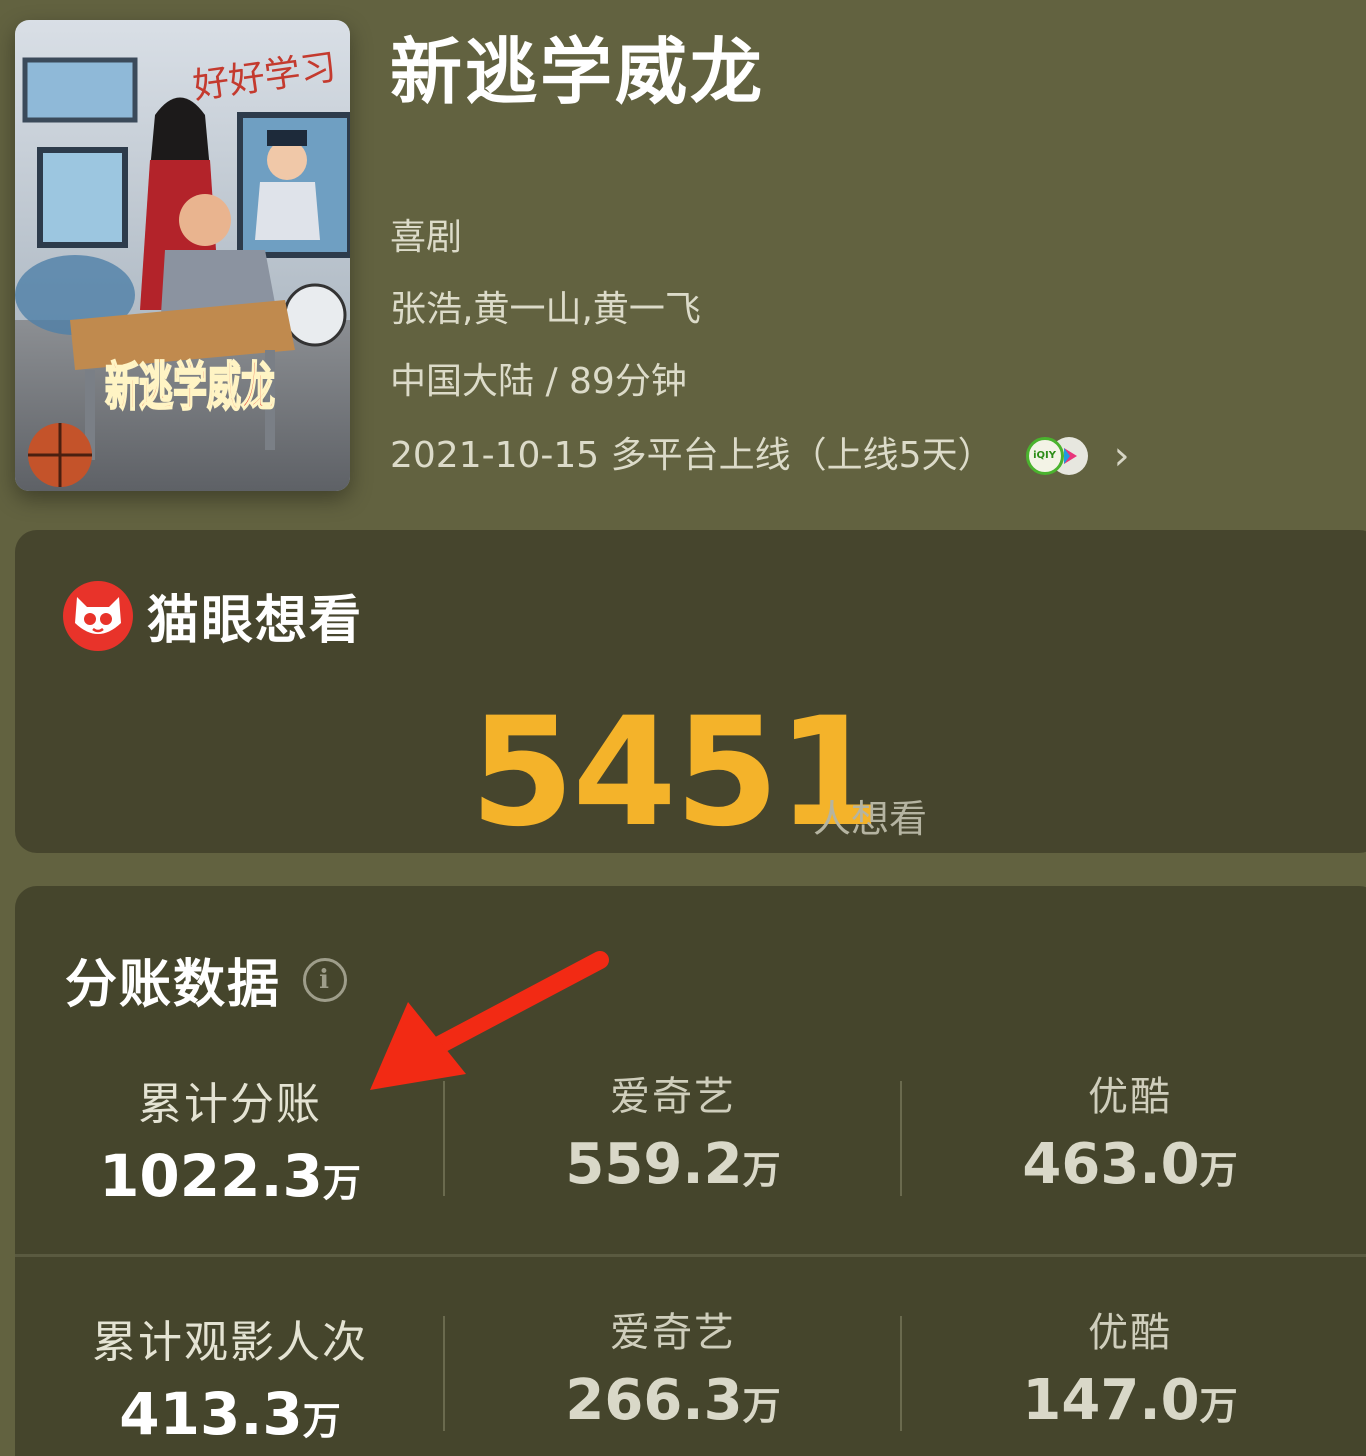  I want to click on movie-cast: 张浩,黄一山,黄一飞, so click(545, 309).